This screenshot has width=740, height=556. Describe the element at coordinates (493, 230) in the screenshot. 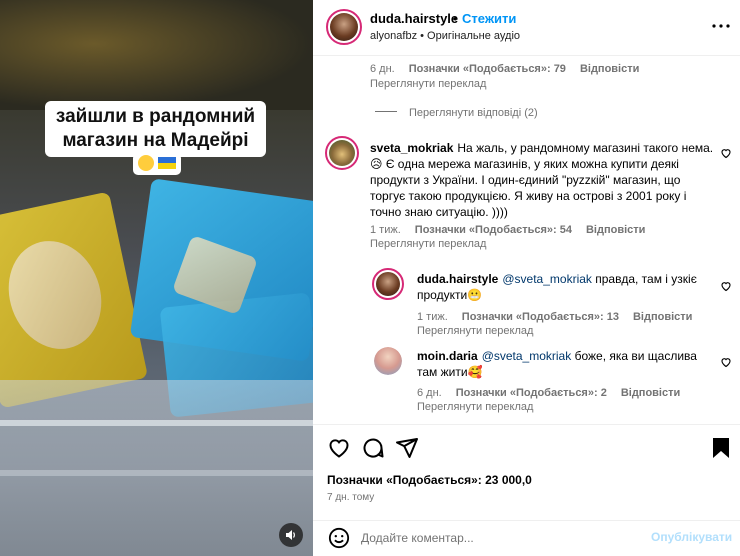

I see `comment-likes: Позначки «Подобається»: 54` at that location.